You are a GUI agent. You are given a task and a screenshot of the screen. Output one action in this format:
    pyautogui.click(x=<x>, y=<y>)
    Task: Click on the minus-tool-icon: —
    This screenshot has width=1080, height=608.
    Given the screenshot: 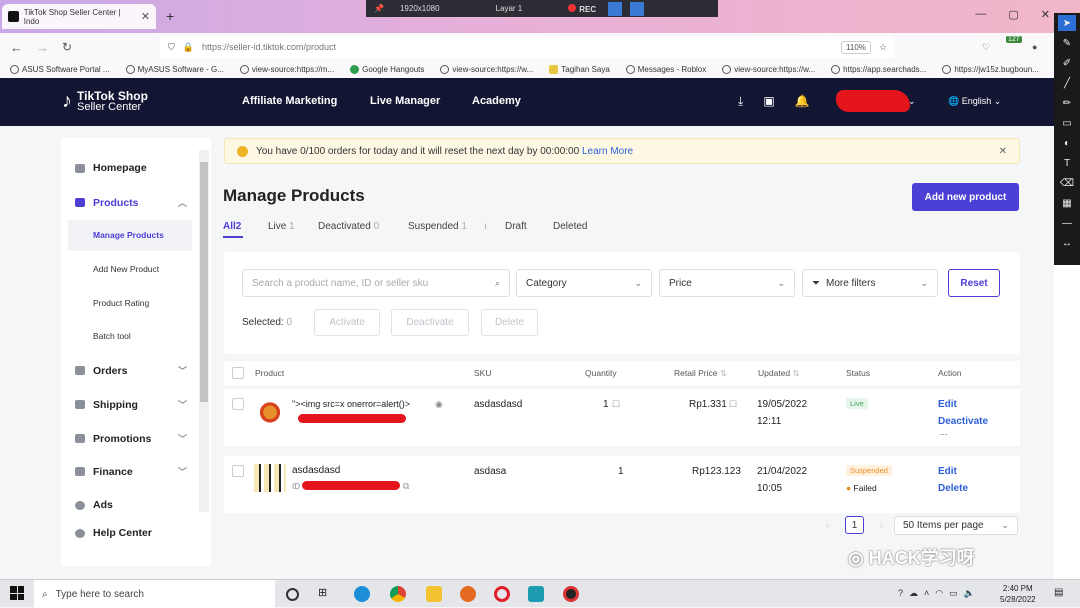 What is the action you would take?
    pyautogui.click(x=1067, y=223)
    